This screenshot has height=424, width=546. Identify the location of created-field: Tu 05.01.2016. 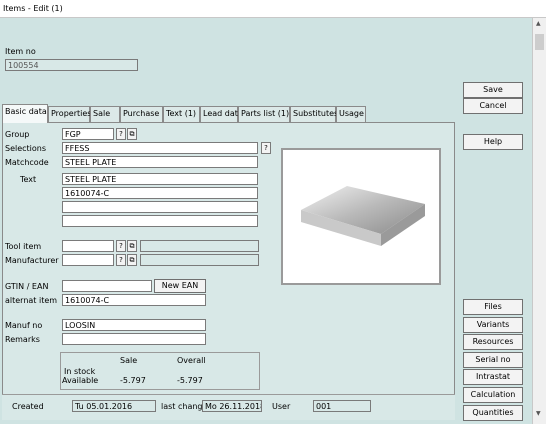
(114, 406).